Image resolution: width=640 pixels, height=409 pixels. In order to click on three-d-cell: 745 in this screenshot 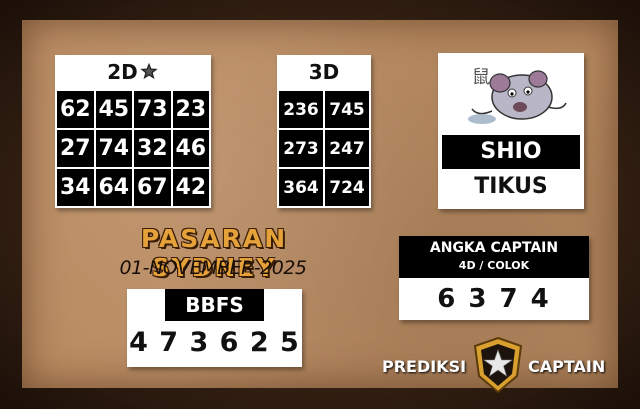, I will do `click(347, 109)`.